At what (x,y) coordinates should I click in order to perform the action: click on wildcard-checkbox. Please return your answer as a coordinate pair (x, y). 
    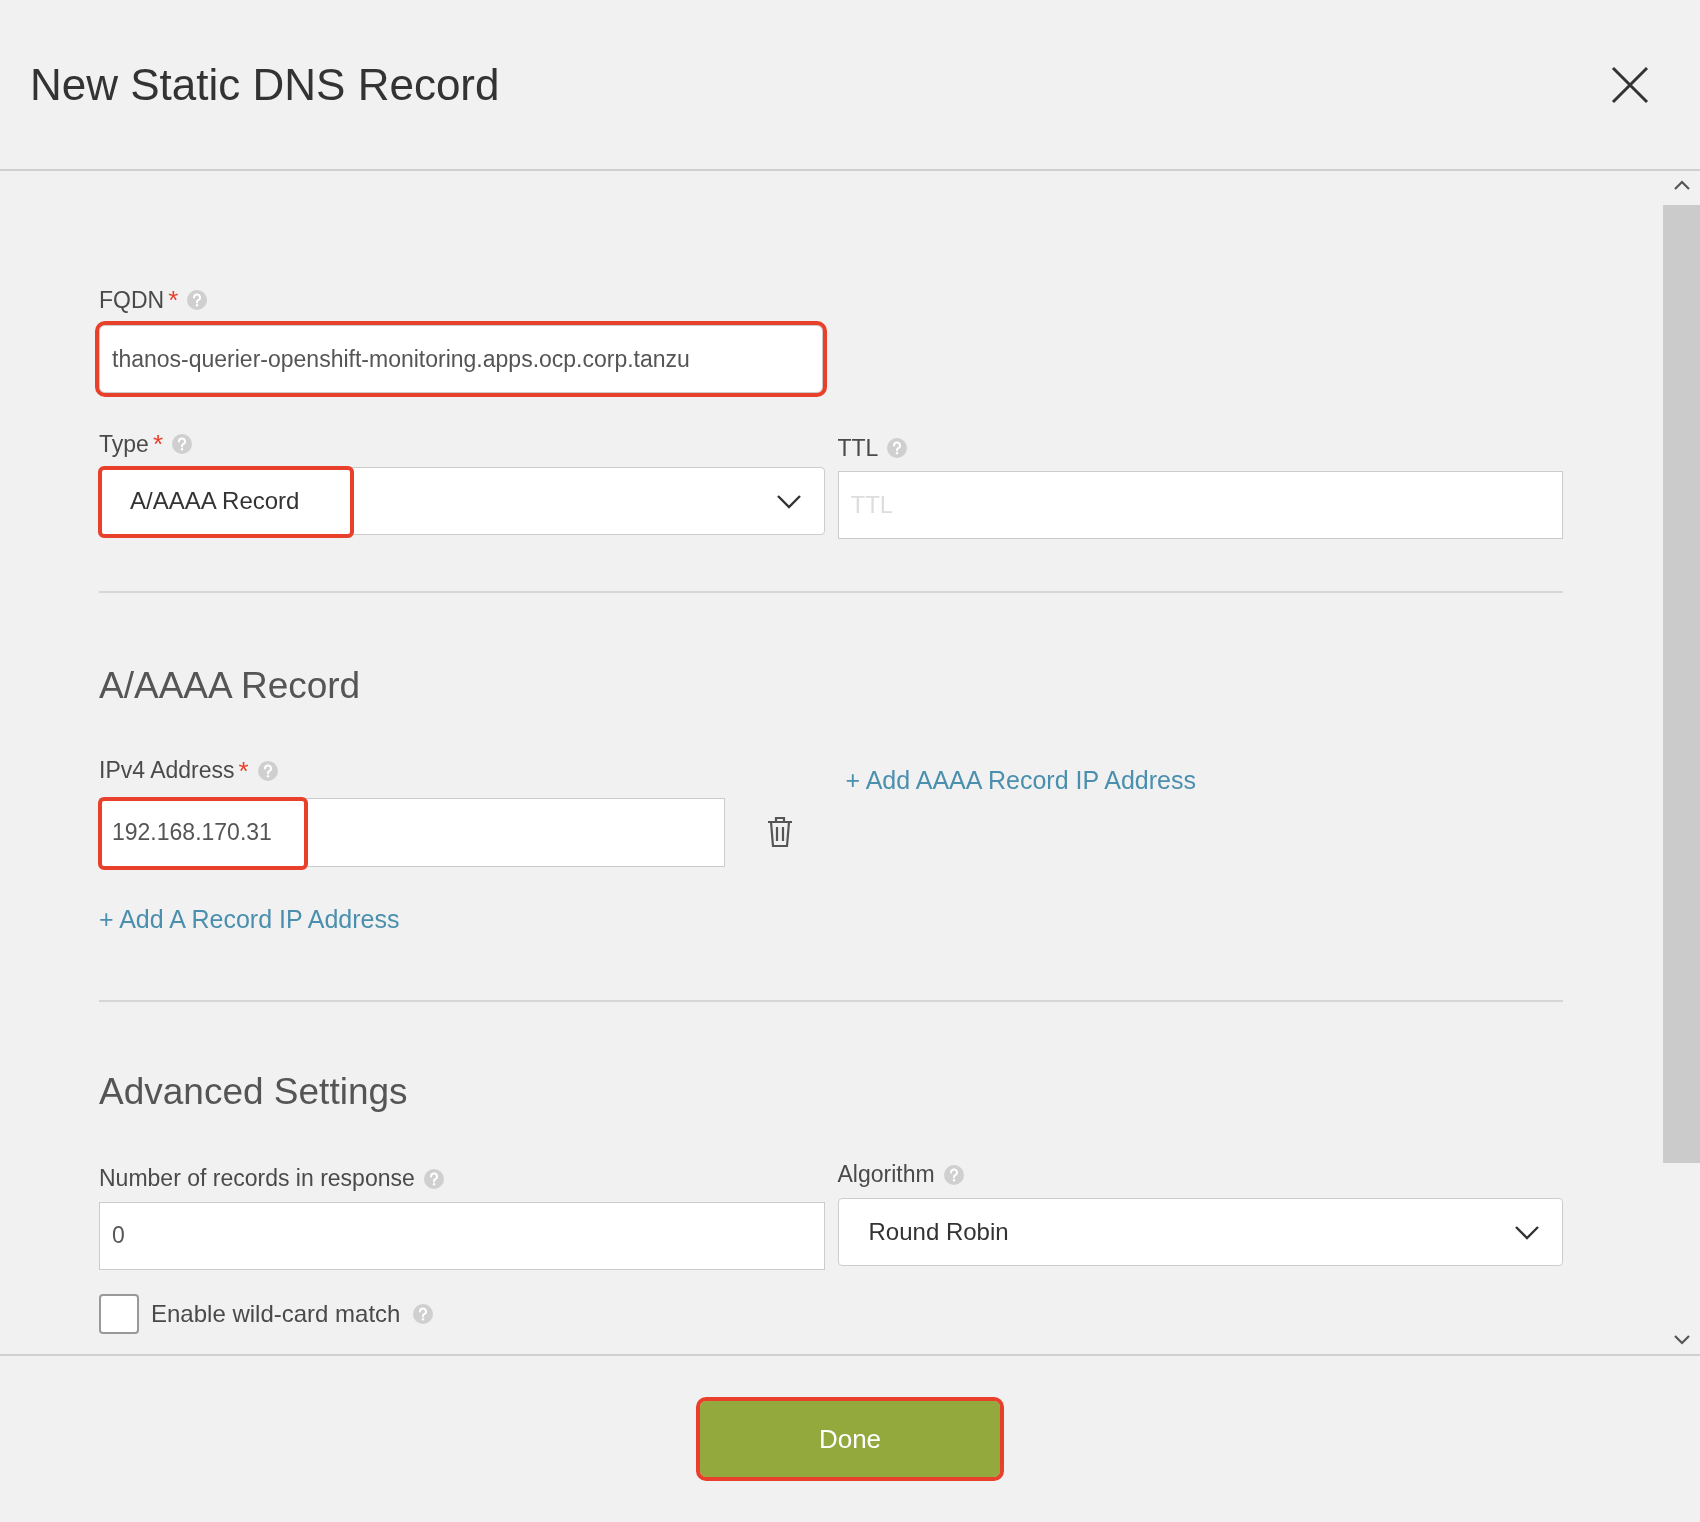
    Looking at the image, I should click on (119, 1313).